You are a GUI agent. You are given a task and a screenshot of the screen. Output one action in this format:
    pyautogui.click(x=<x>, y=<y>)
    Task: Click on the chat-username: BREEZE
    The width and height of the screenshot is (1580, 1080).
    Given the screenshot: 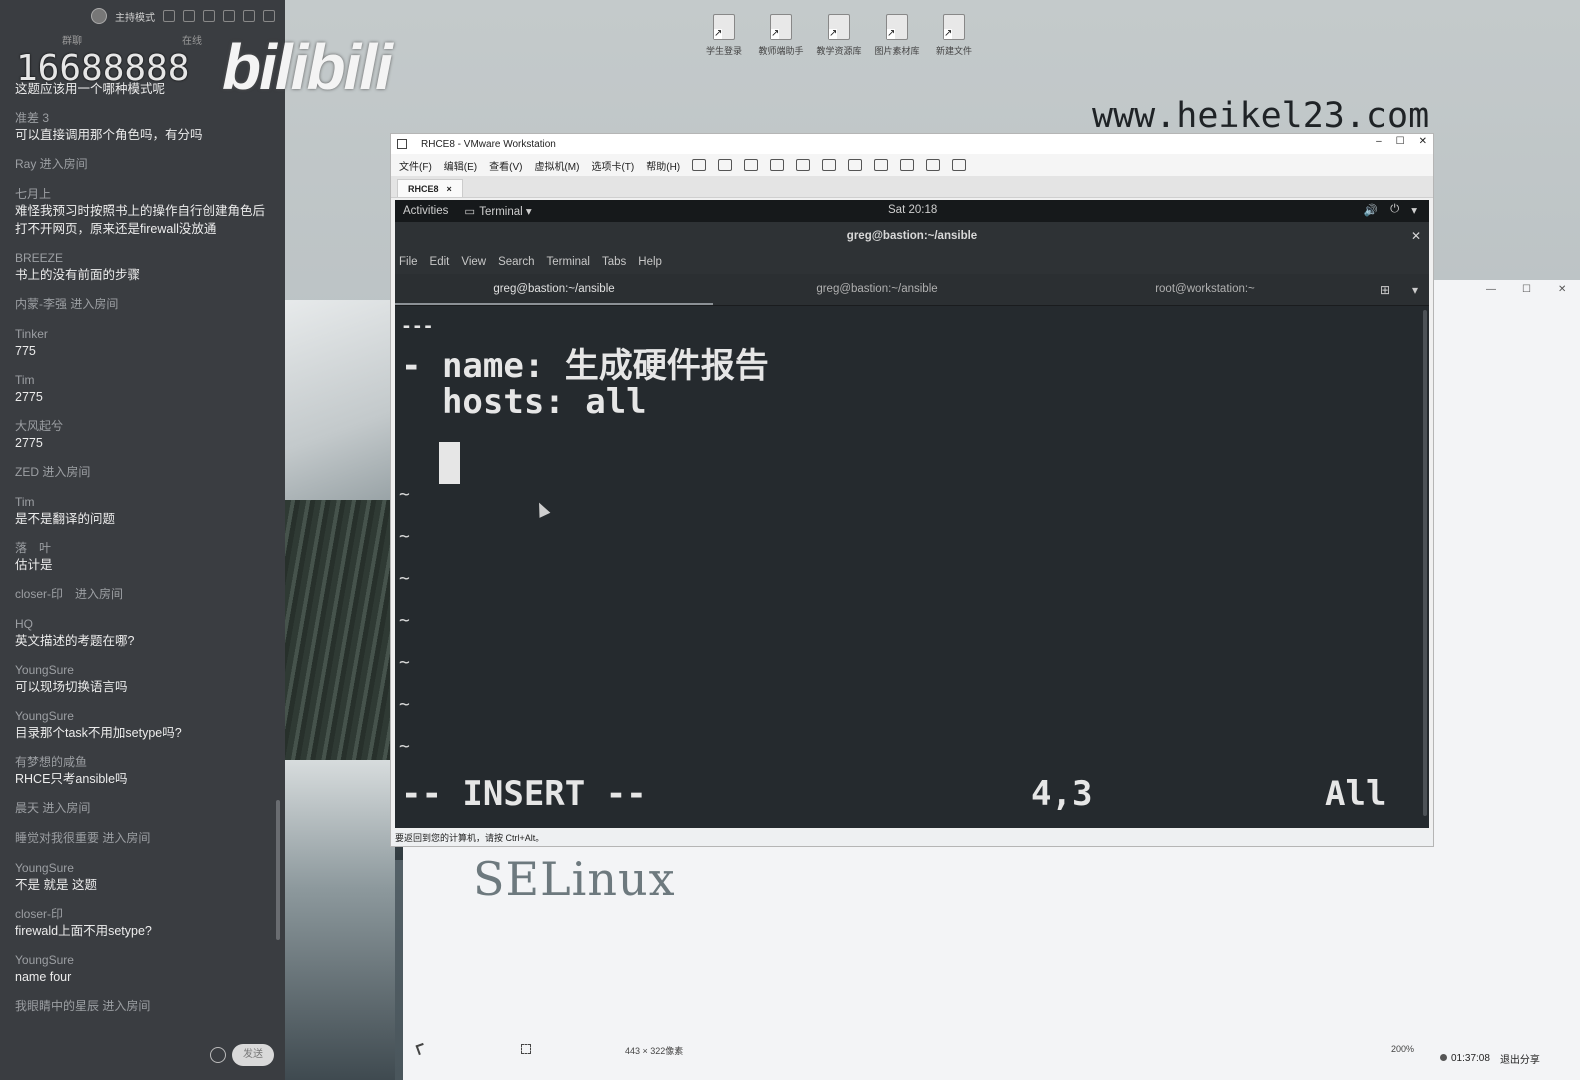 What is the action you would take?
    pyautogui.click(x=142, y=258)
    